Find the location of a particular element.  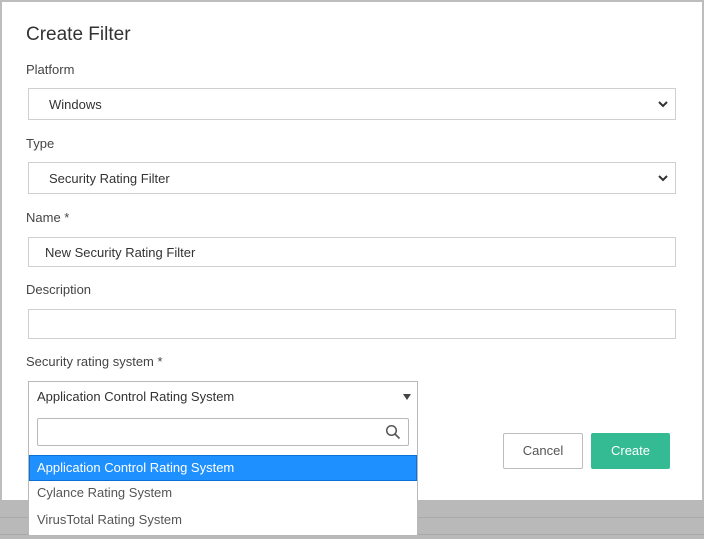

dropdown-option: Cylance Rating System is located at coordinates (223, 494).